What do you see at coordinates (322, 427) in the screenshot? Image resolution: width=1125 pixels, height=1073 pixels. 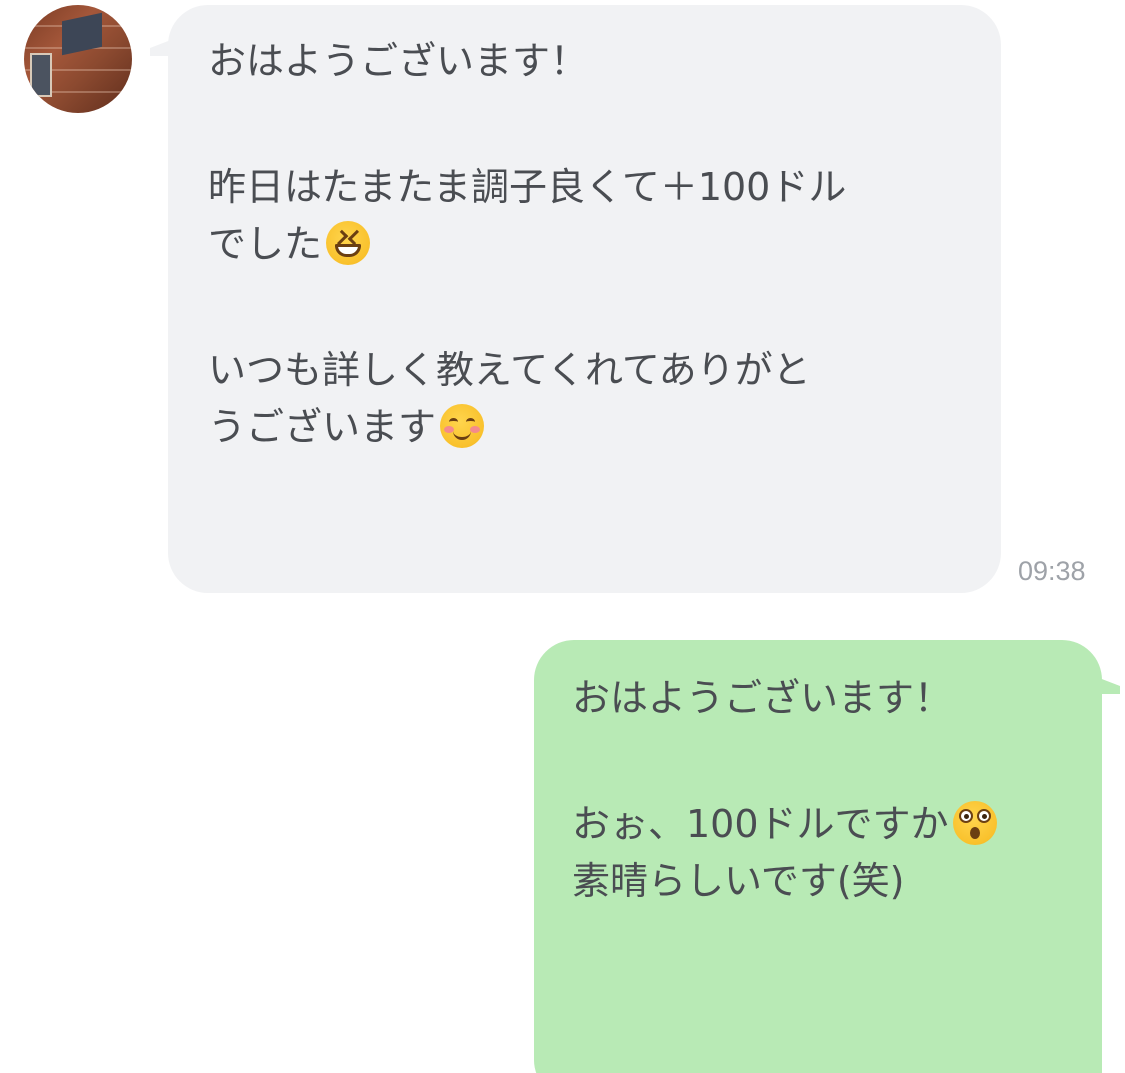 I see `message-text: うございます` at bounding box center [322, 427].